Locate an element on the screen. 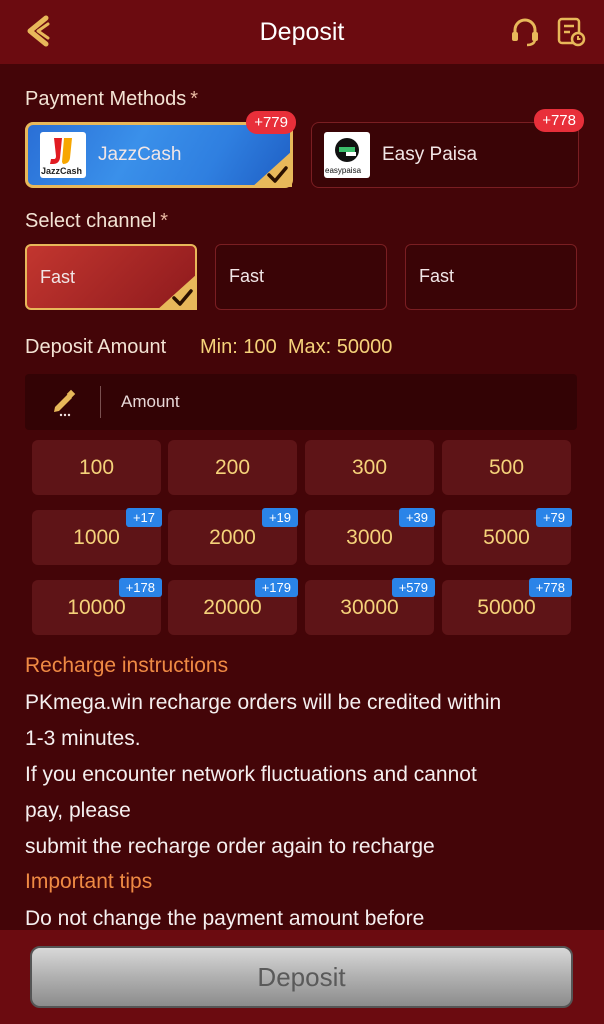 This screenshot has width=604, height=1024. pencil-icon is located at coordinates (65, 403).